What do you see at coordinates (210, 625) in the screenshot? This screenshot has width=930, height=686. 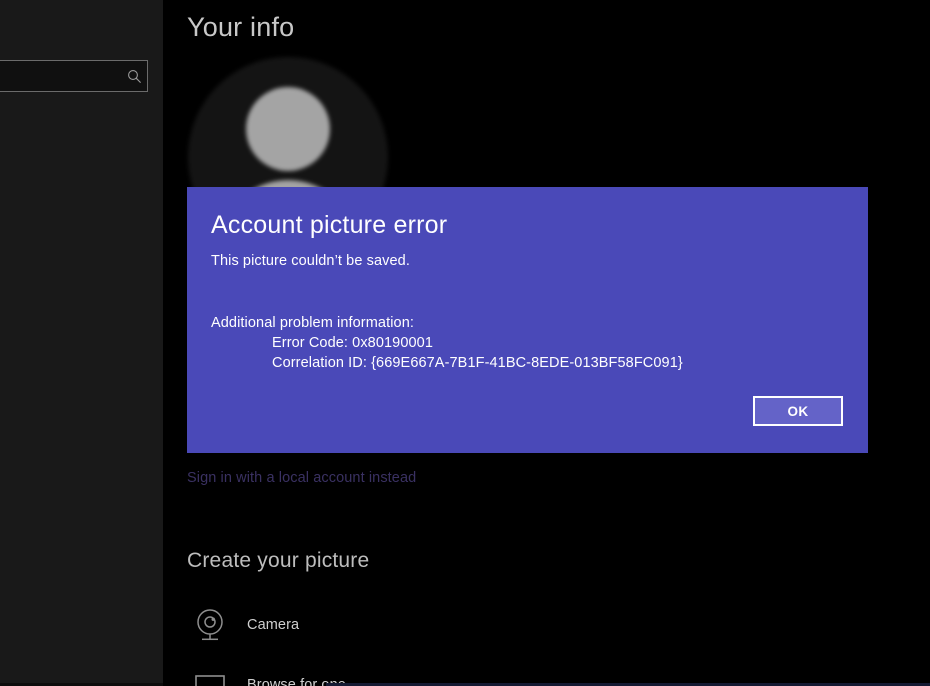 I see `camera-icon` at bounding box center [210, 625].